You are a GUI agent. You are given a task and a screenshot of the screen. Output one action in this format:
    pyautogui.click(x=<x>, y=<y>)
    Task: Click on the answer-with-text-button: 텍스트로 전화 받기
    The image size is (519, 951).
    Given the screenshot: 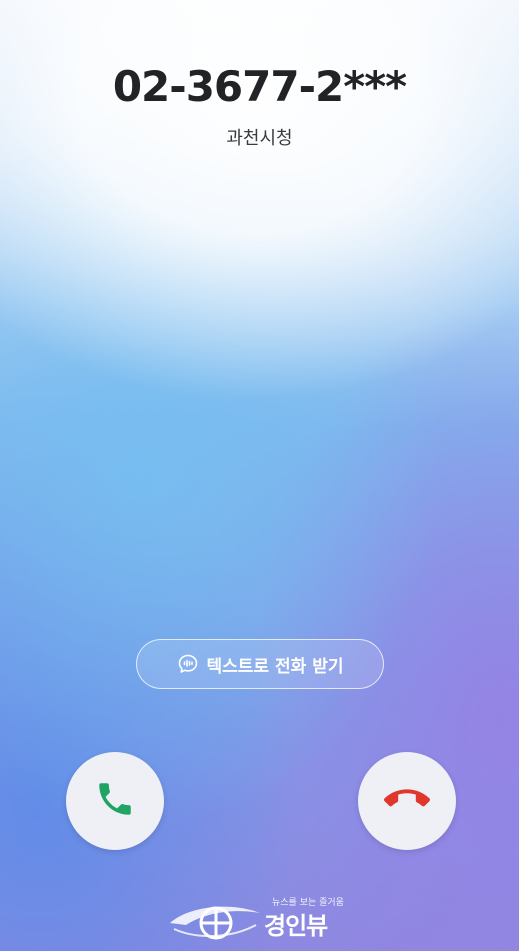 What is the action you would take?
    pyautogui.click(x=260, y=664)
    